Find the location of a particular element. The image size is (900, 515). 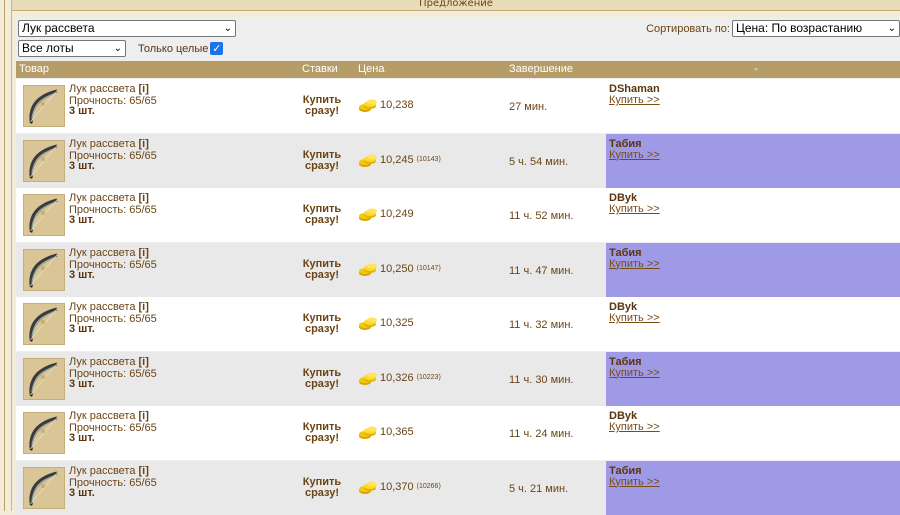

left-frame is located at coordinates (6, 255).